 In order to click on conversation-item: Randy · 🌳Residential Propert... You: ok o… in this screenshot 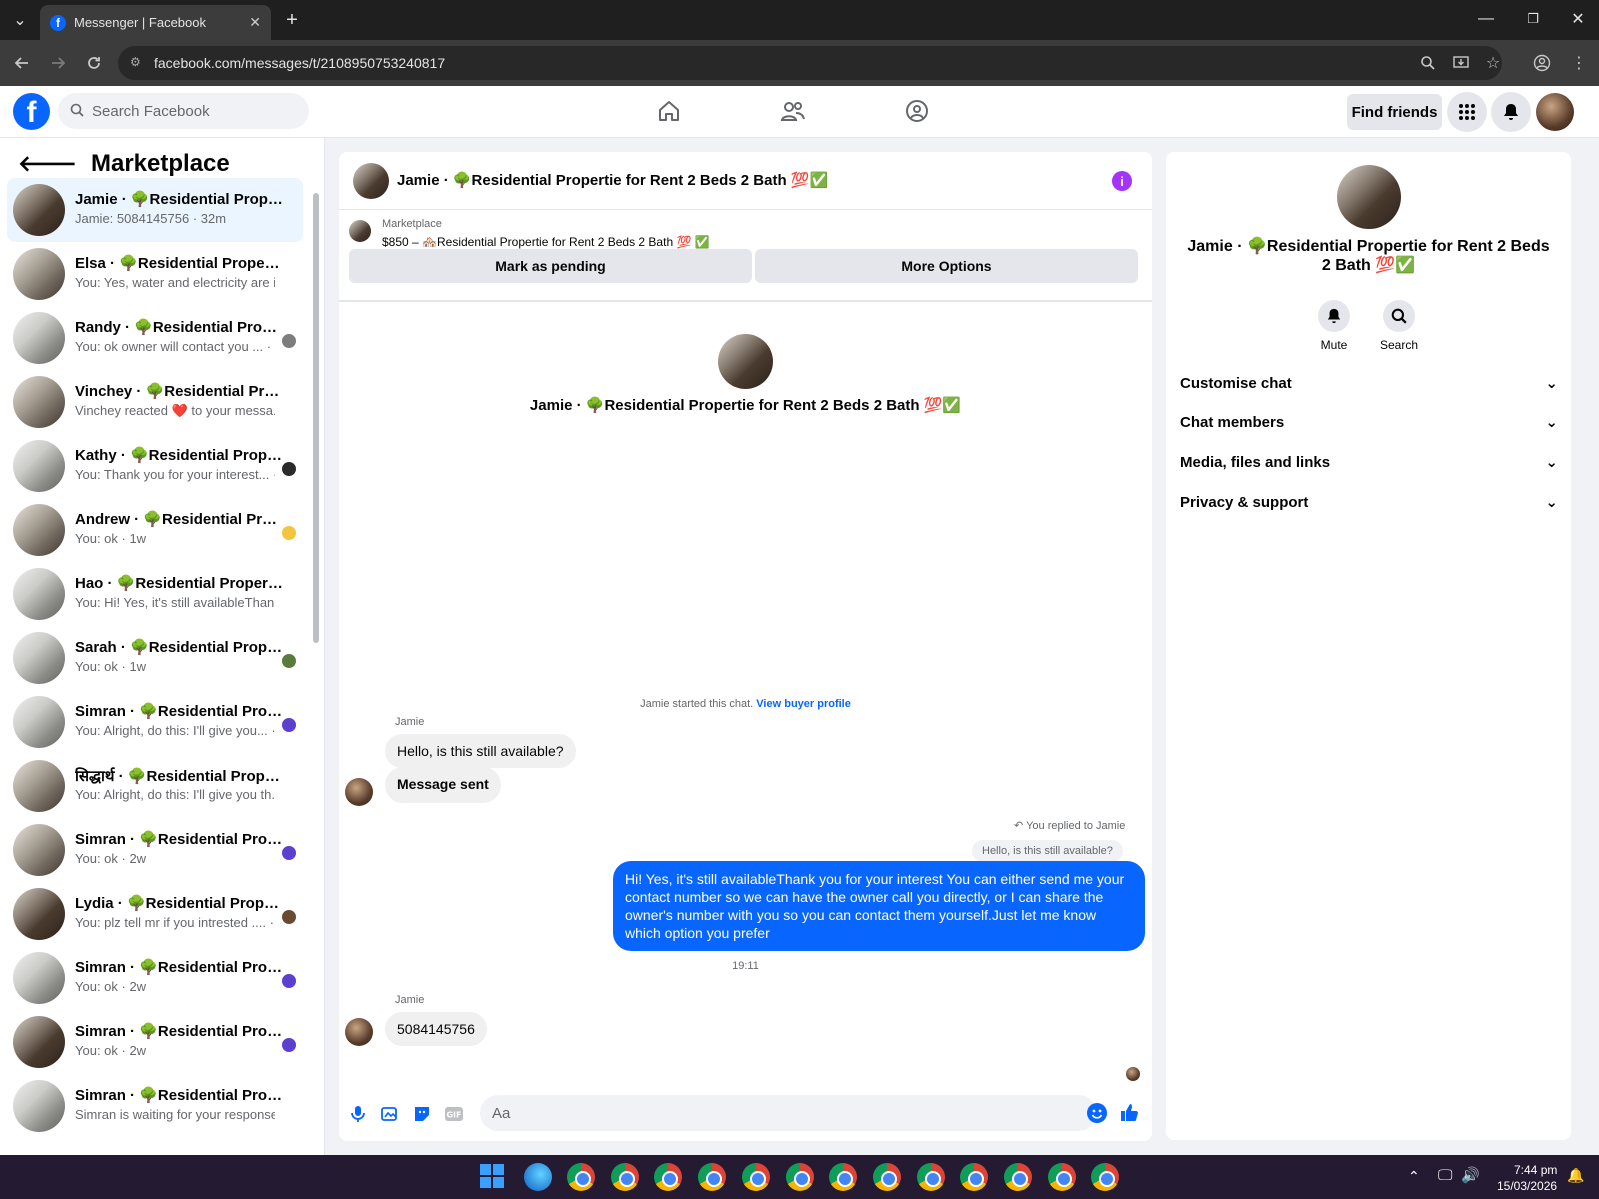, I will do `click(155, 338)`.